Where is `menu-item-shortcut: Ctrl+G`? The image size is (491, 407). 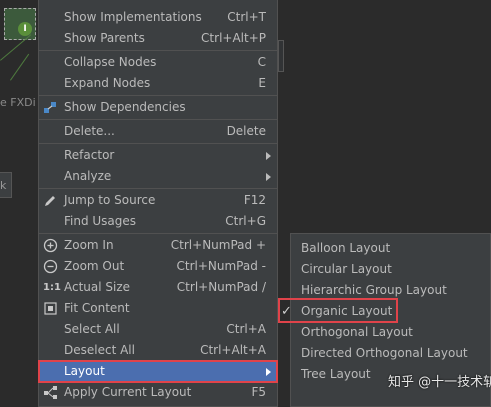 menu-item-shortcut: Ctrl+G is located at coordinates (245, 221).